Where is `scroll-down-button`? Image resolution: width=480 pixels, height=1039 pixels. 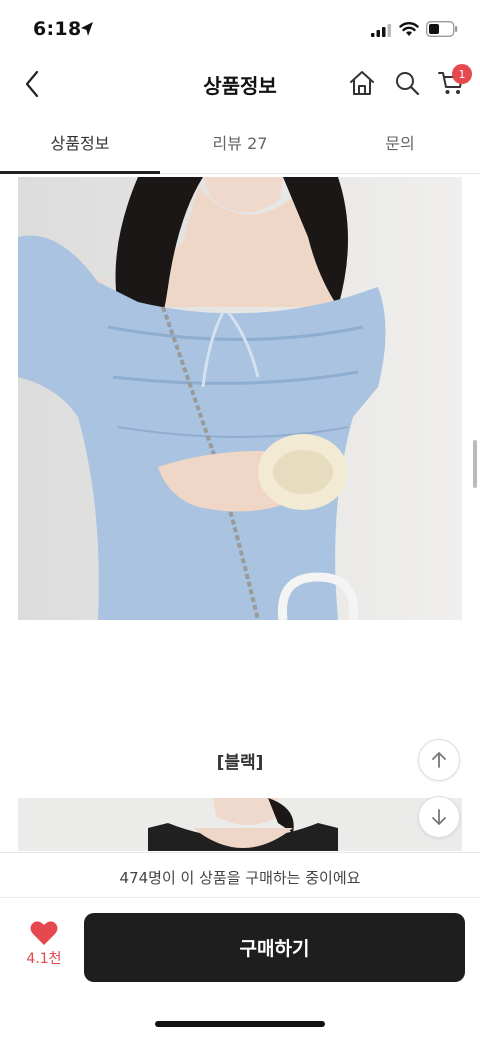 scroll-down-button is located at coordinates (439, 817).